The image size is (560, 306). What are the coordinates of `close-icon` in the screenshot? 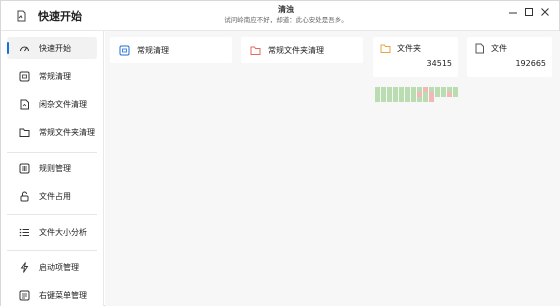 It's located at (545, 12).